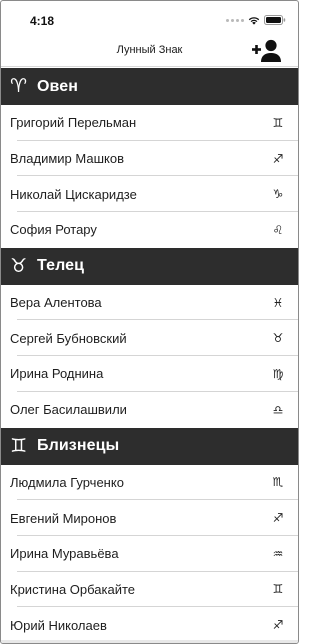 The width and height of the screenshot is (320, 644). I want to click on section-header: ♊ Близнецы, so click(149, 446).